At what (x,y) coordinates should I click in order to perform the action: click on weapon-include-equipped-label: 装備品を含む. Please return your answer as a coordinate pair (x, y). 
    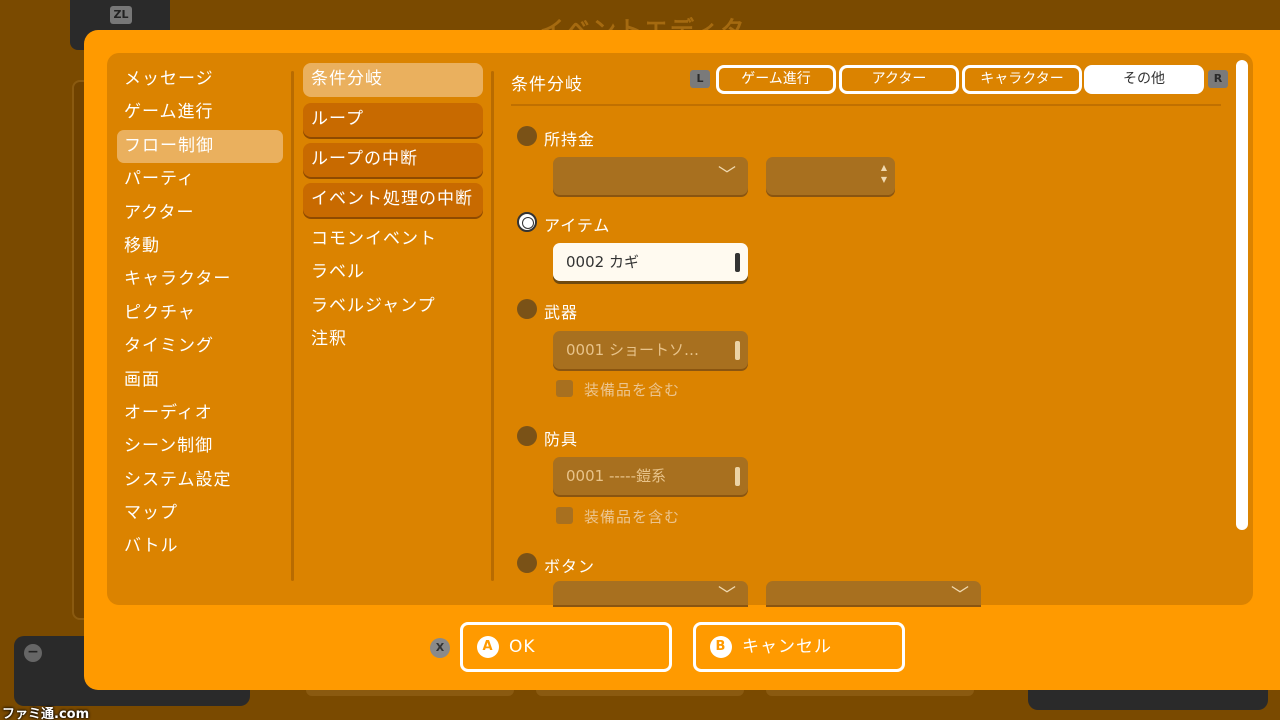
    Looking at the image, I should click on (632, 390).